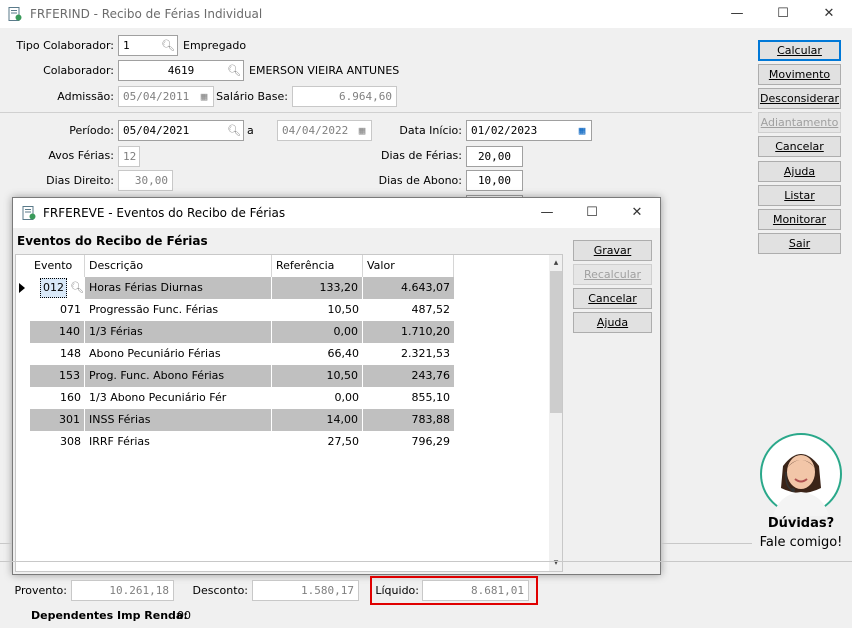  Describe the element at coordinates (343, 353) in the screenshot. I see `referencia-cell: 66,40` at that location.